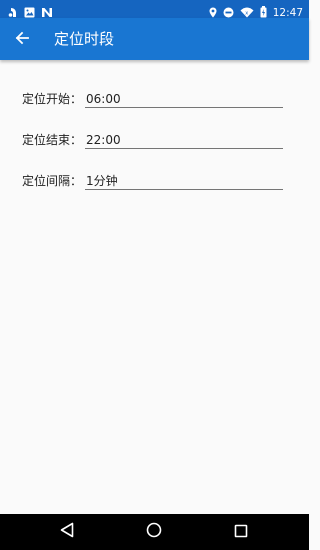  I want to click on end-time-input, so click(184, 139).